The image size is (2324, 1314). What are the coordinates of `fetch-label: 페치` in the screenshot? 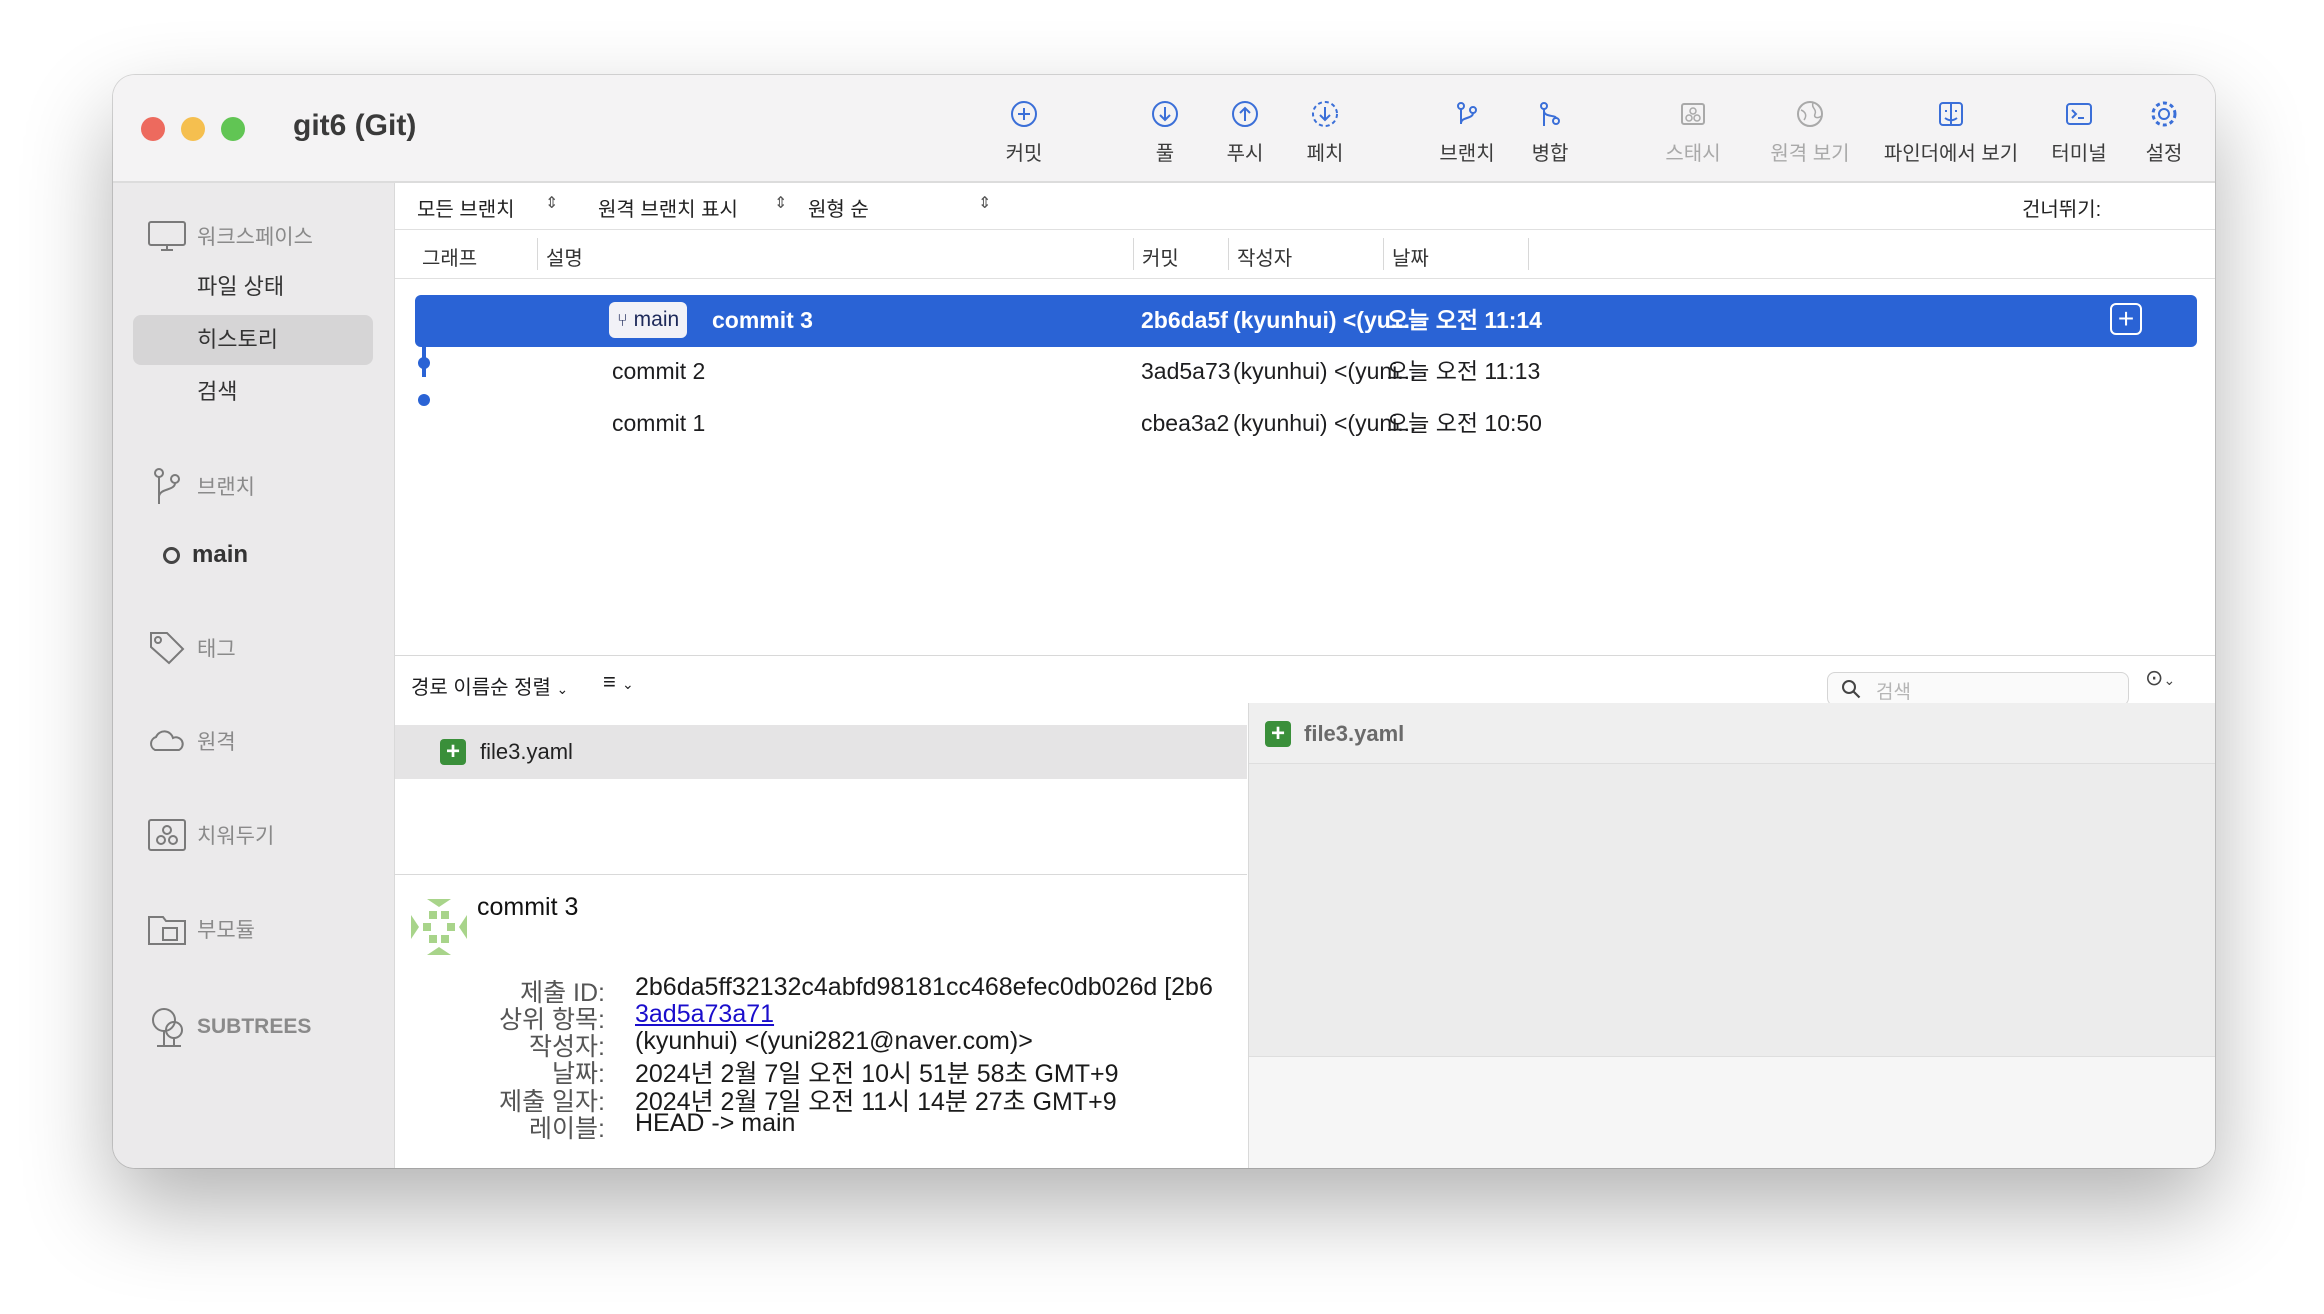 It's located at (1325, 154).